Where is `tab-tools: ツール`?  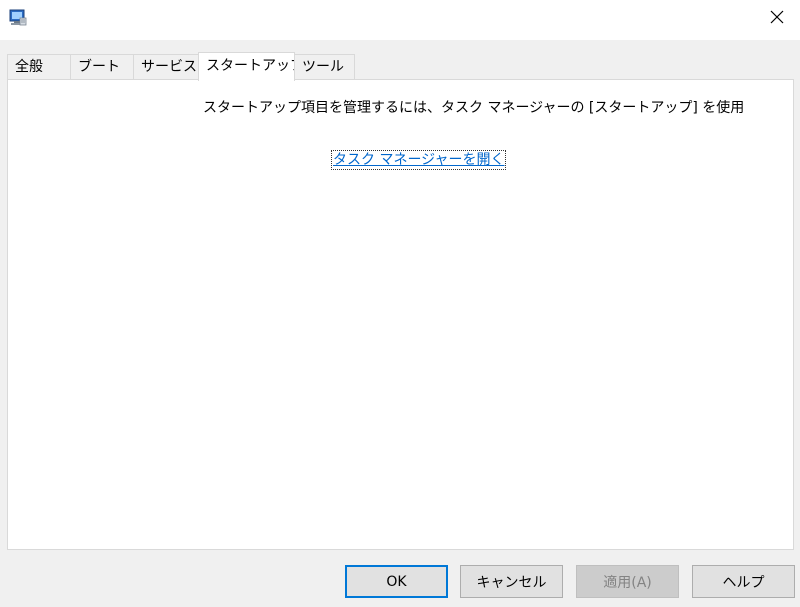
tab-tools: ツール is located at coordinates (324, 66).